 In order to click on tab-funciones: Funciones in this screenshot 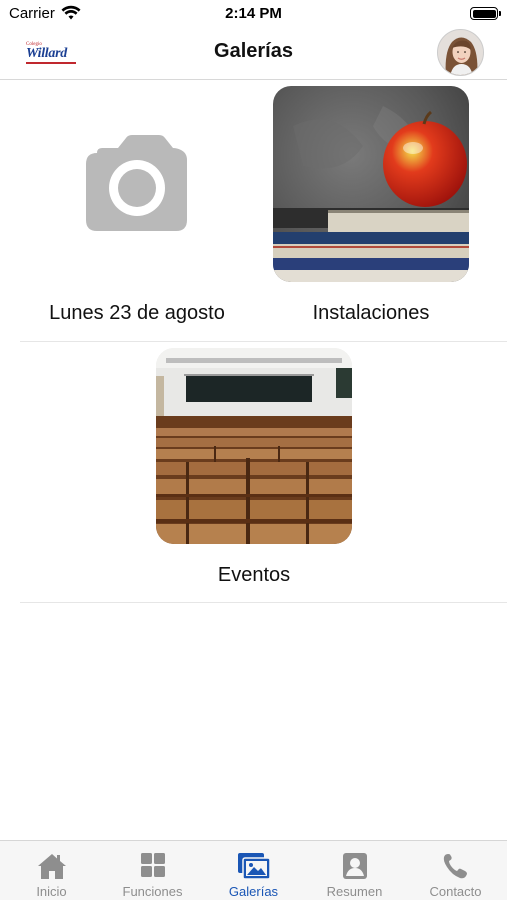, I will do `click(152, 870)`.